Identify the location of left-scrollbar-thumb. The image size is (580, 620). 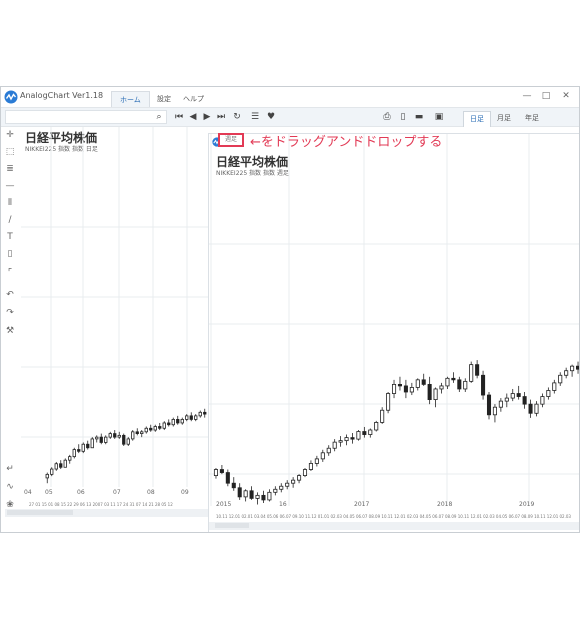
(40, 512).